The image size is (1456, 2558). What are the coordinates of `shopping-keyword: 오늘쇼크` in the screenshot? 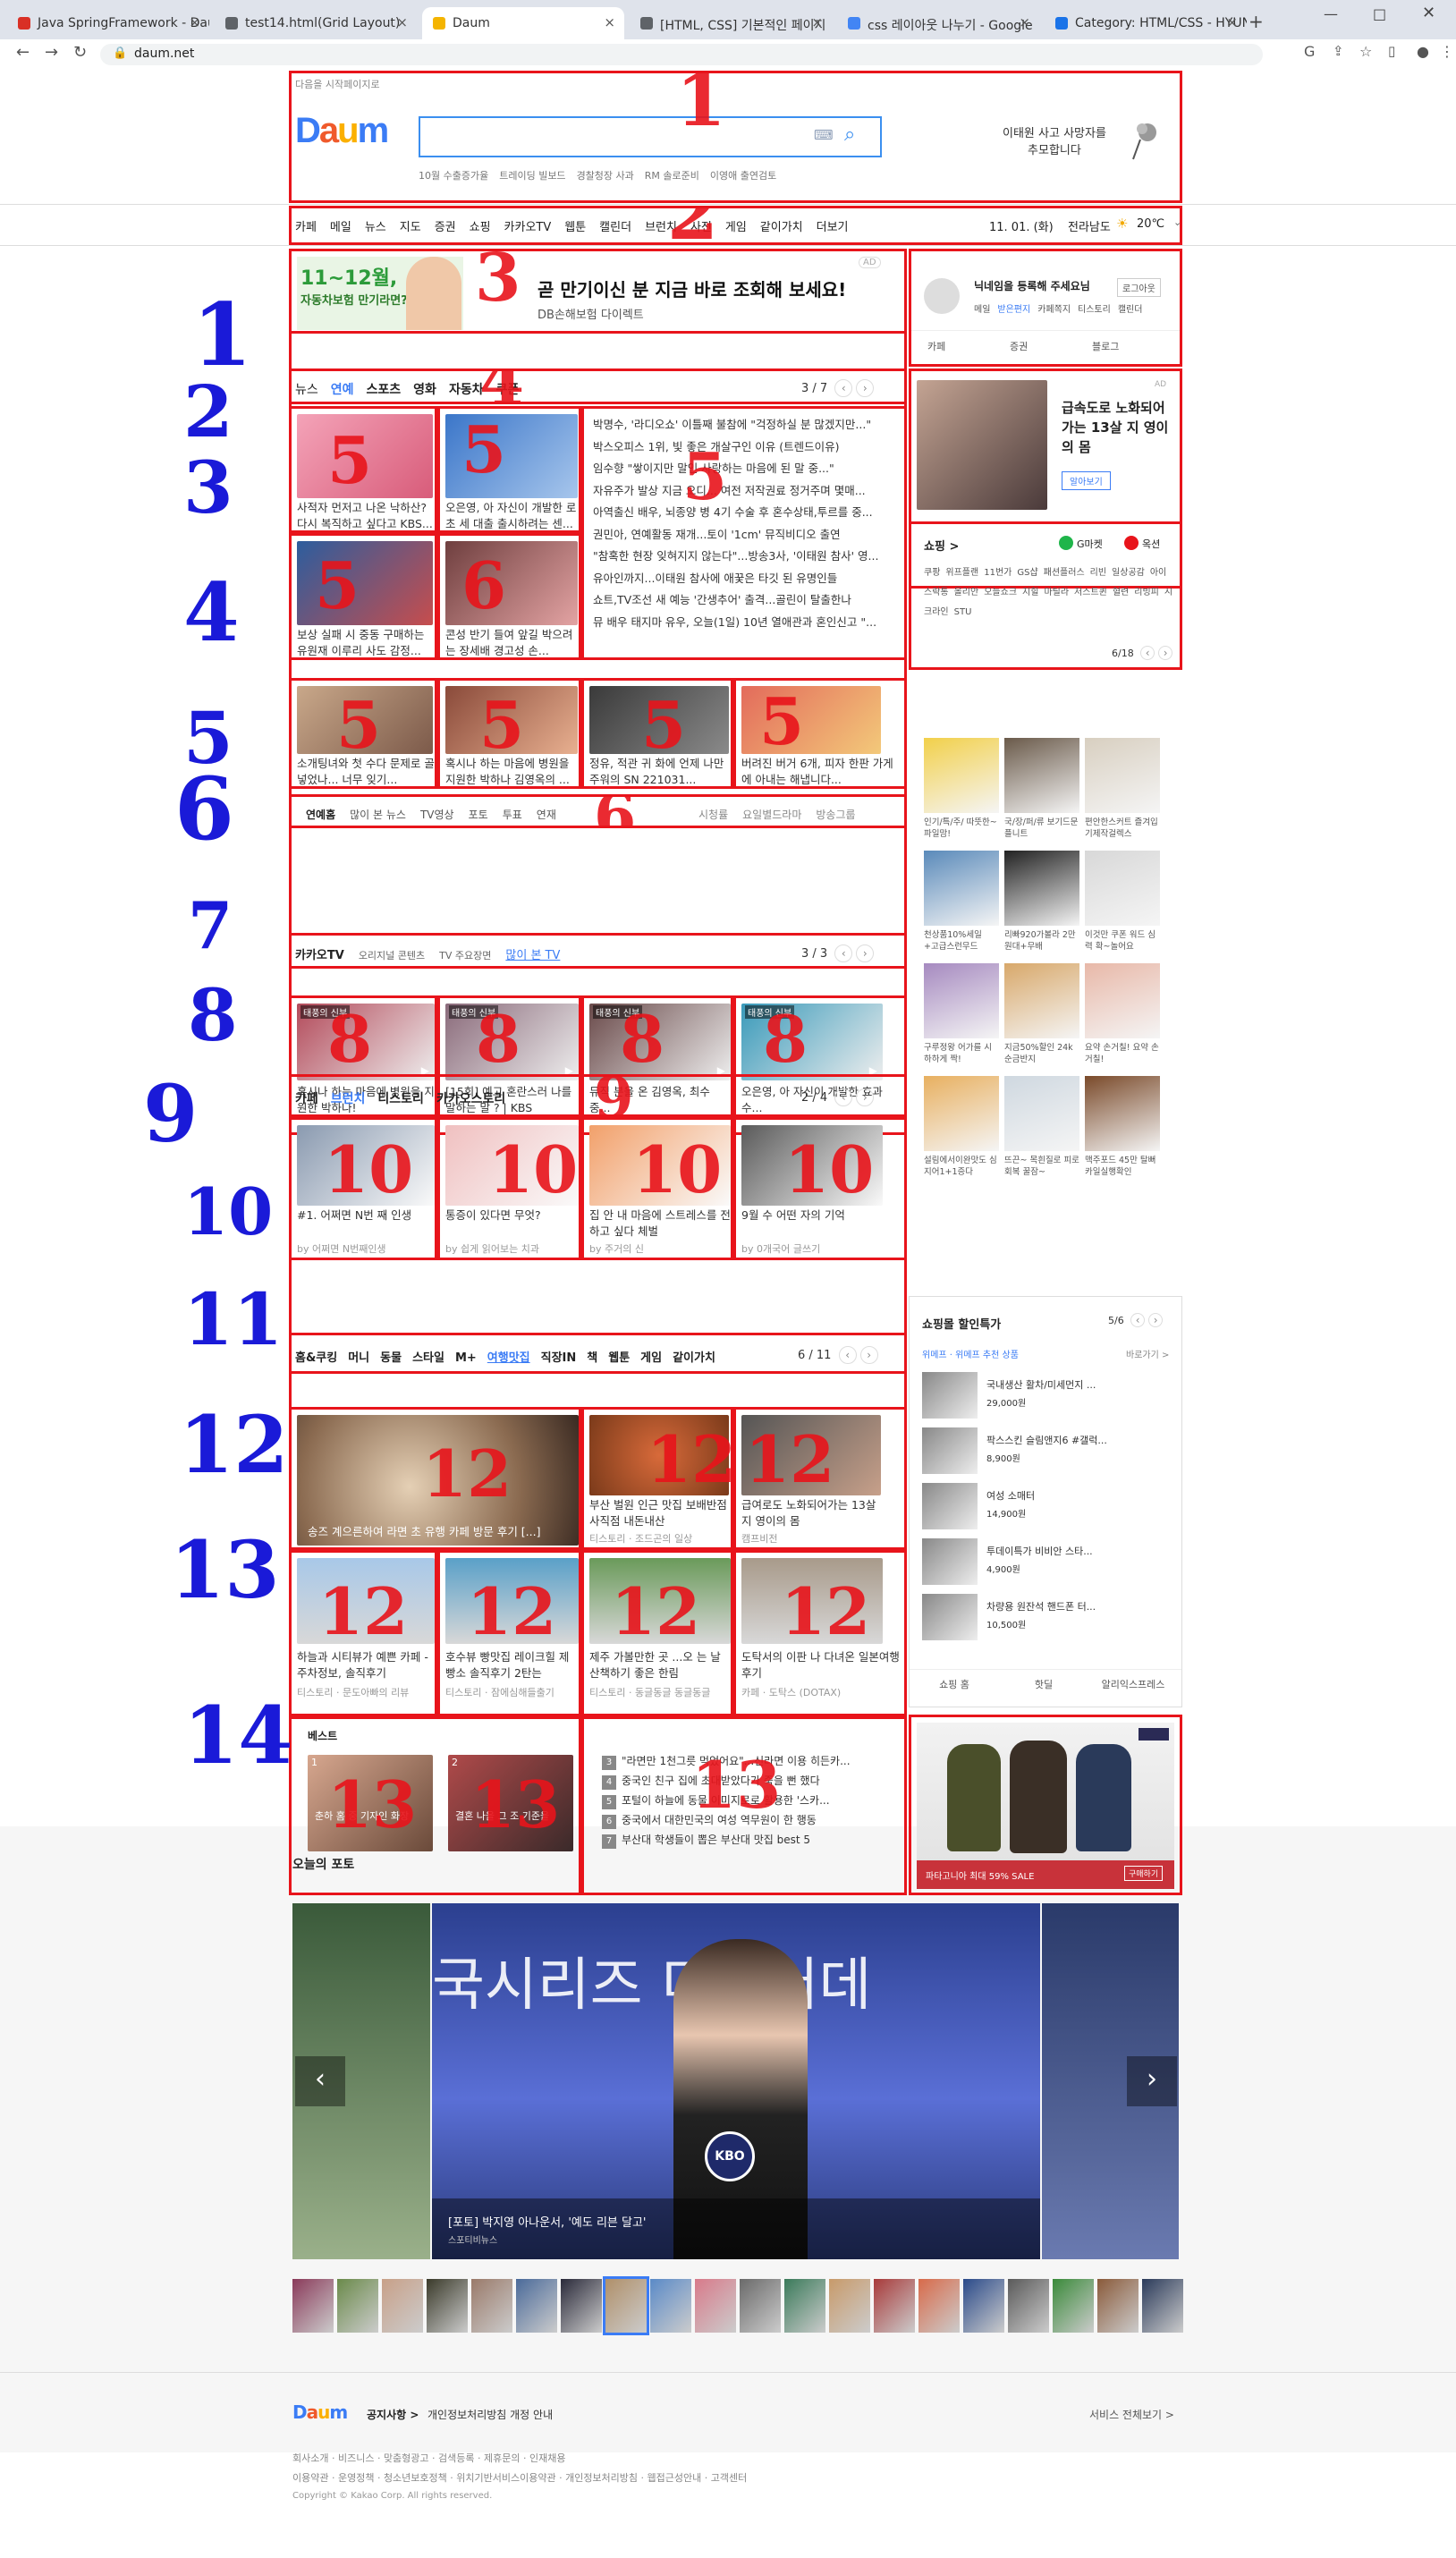 It's located at (1000, 593).